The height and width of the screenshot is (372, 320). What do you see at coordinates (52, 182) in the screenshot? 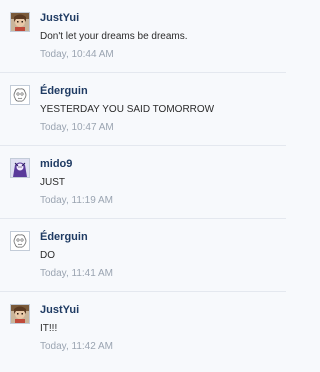
I see `post-message: JUST` at bounding box center [52, 182].